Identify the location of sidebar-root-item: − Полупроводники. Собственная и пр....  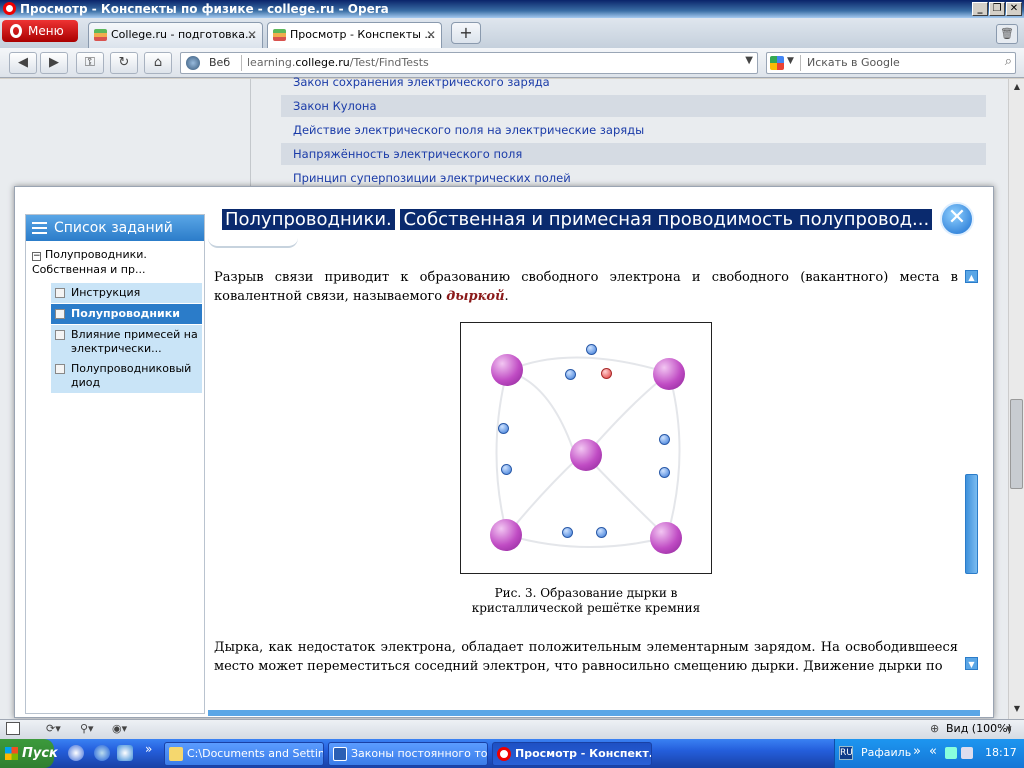
(117, 262).